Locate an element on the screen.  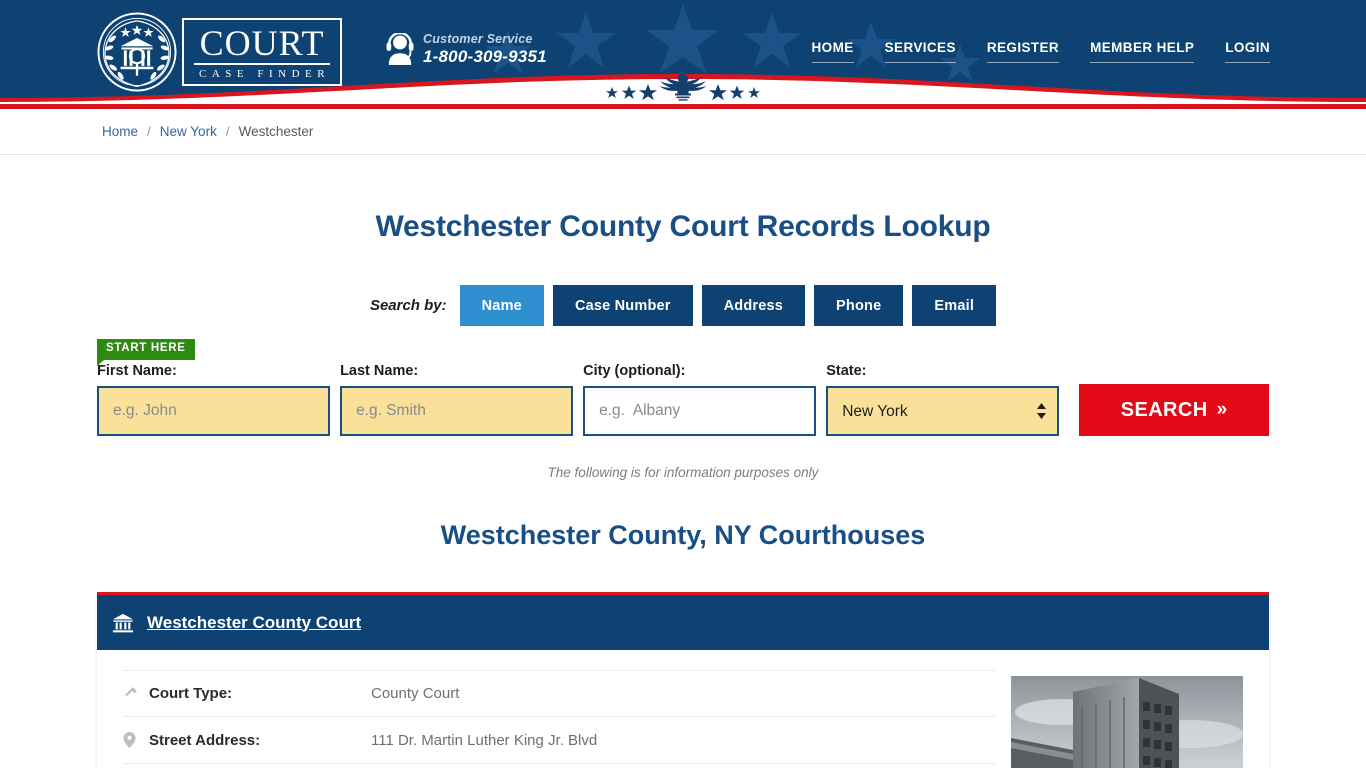
state-field-group: State: New York is located at coordinates (943, 399).